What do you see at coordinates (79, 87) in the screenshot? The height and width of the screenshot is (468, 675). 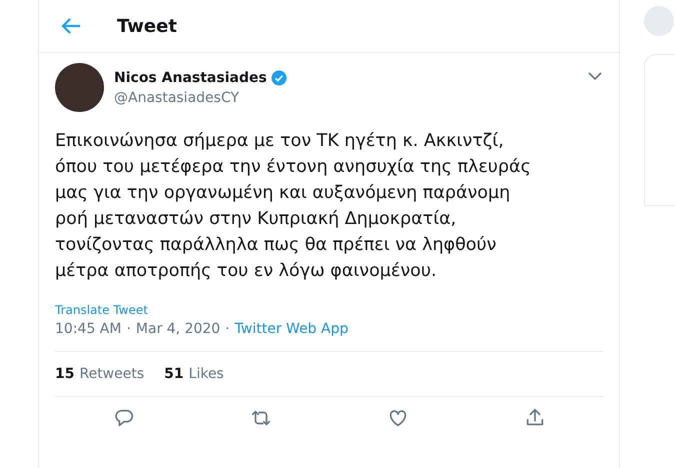 I see `avatar-placeholder` at bounding box center [79, 87].